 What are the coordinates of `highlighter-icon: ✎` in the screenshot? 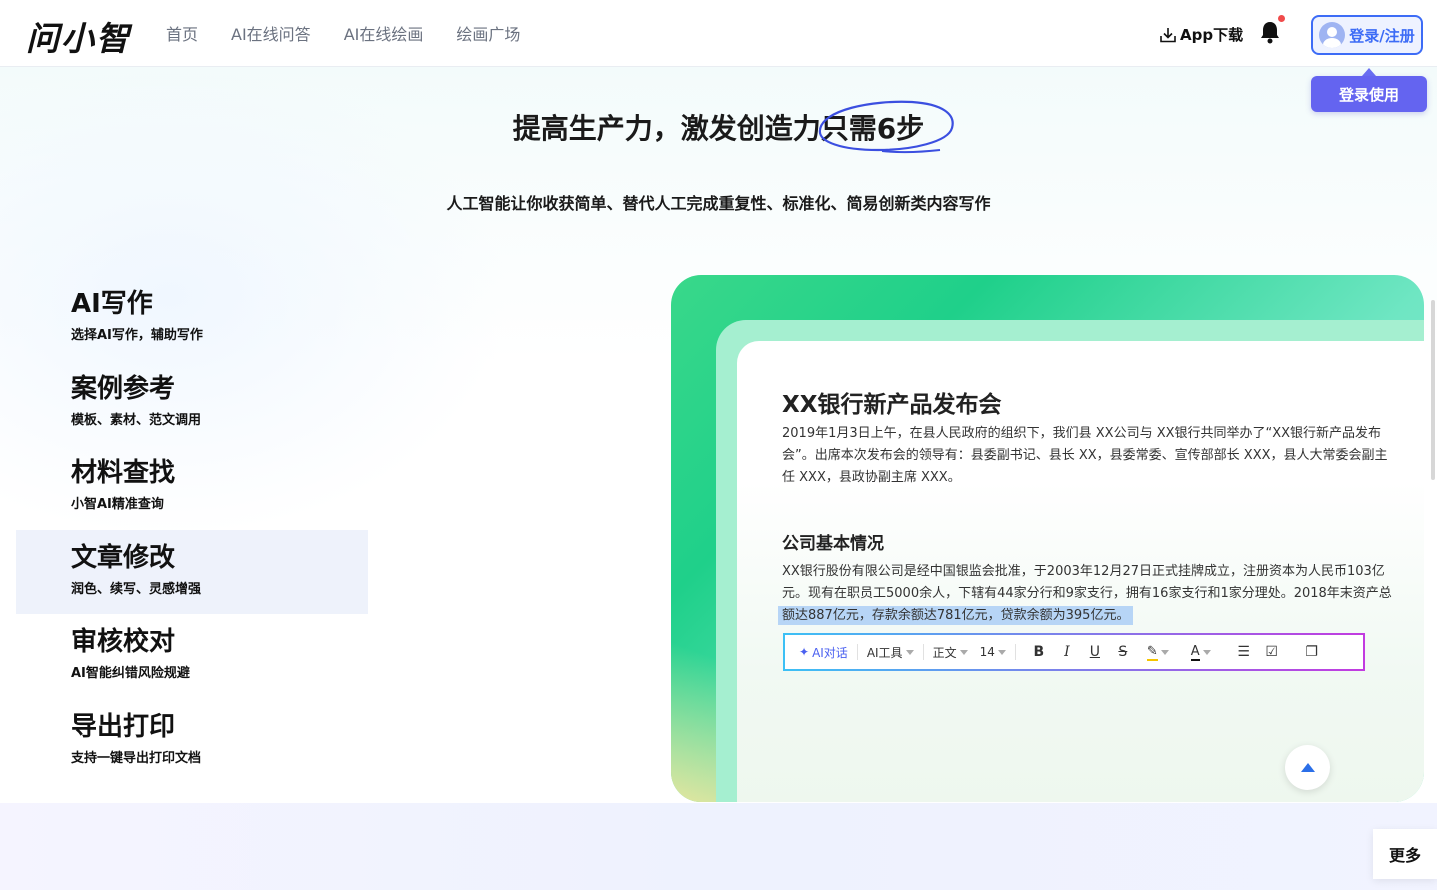 It's located at (1152, 652).